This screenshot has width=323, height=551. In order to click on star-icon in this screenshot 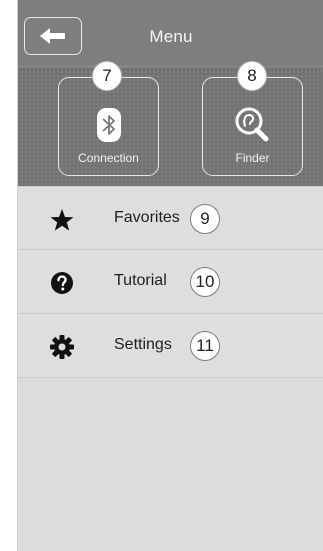, I will do `click(62, 220)`.